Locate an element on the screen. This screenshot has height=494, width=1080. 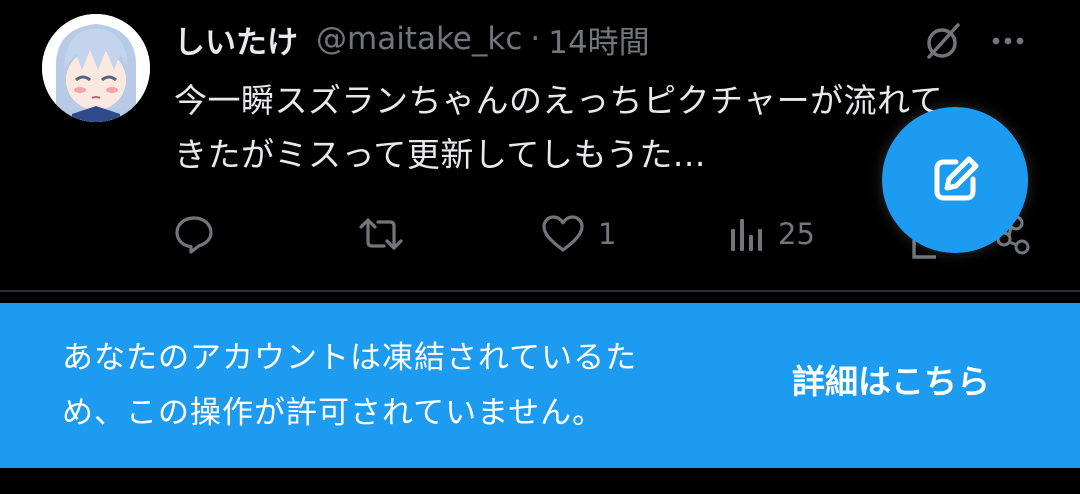
learn-more-link: 詳細はこちら is located at coordinates (891, 379).